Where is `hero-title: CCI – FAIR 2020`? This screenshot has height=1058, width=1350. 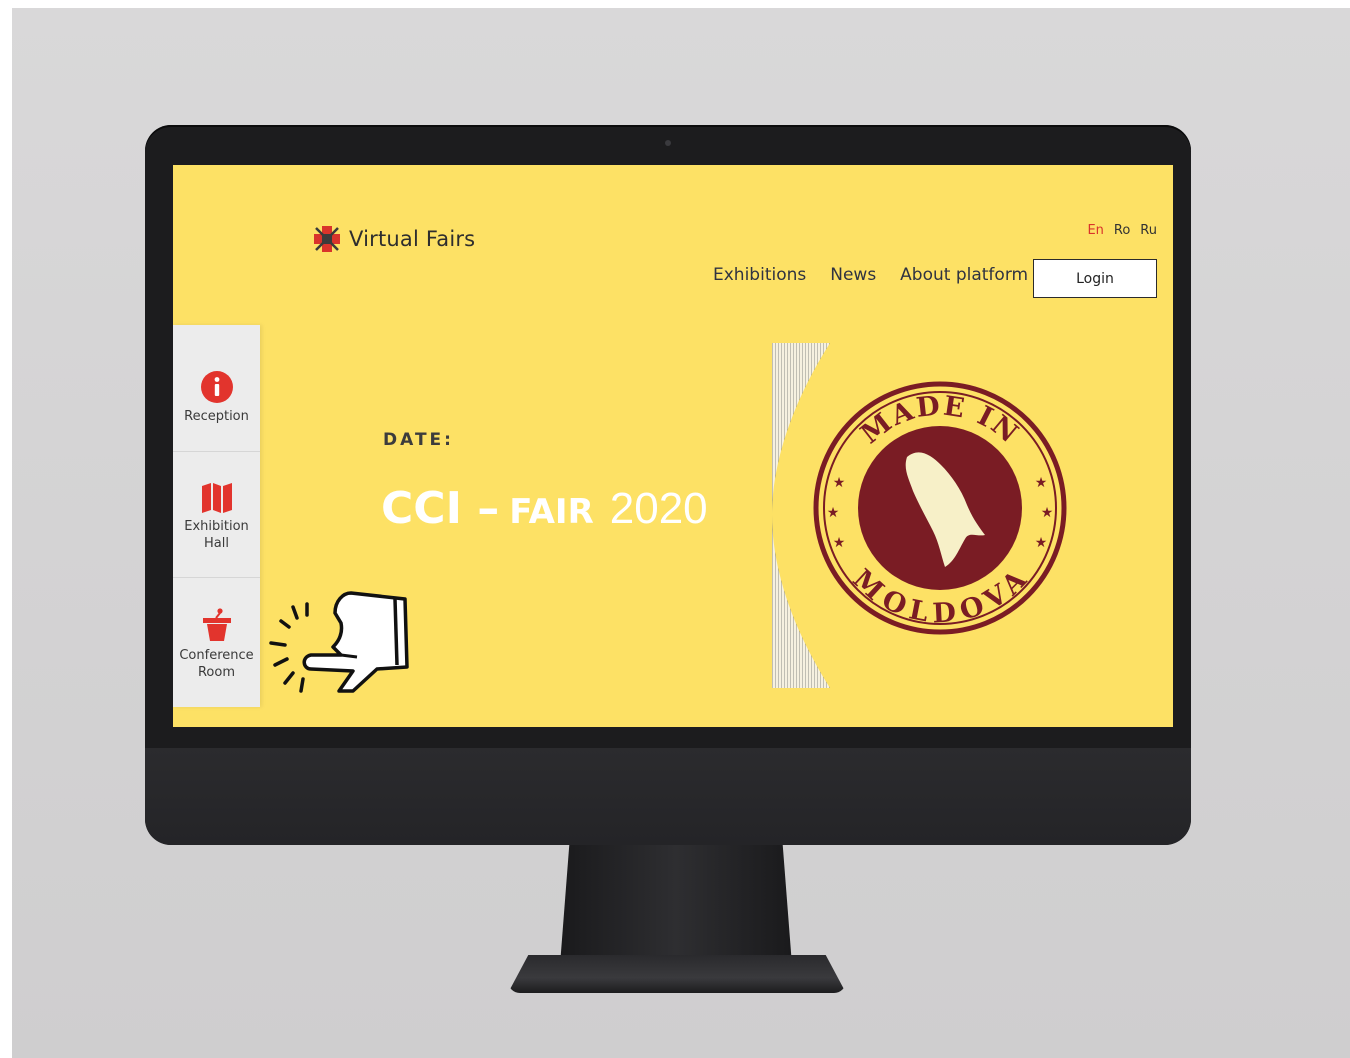
hero-title: CCI – FAIR 2020 is located at coordinates (544, 508).